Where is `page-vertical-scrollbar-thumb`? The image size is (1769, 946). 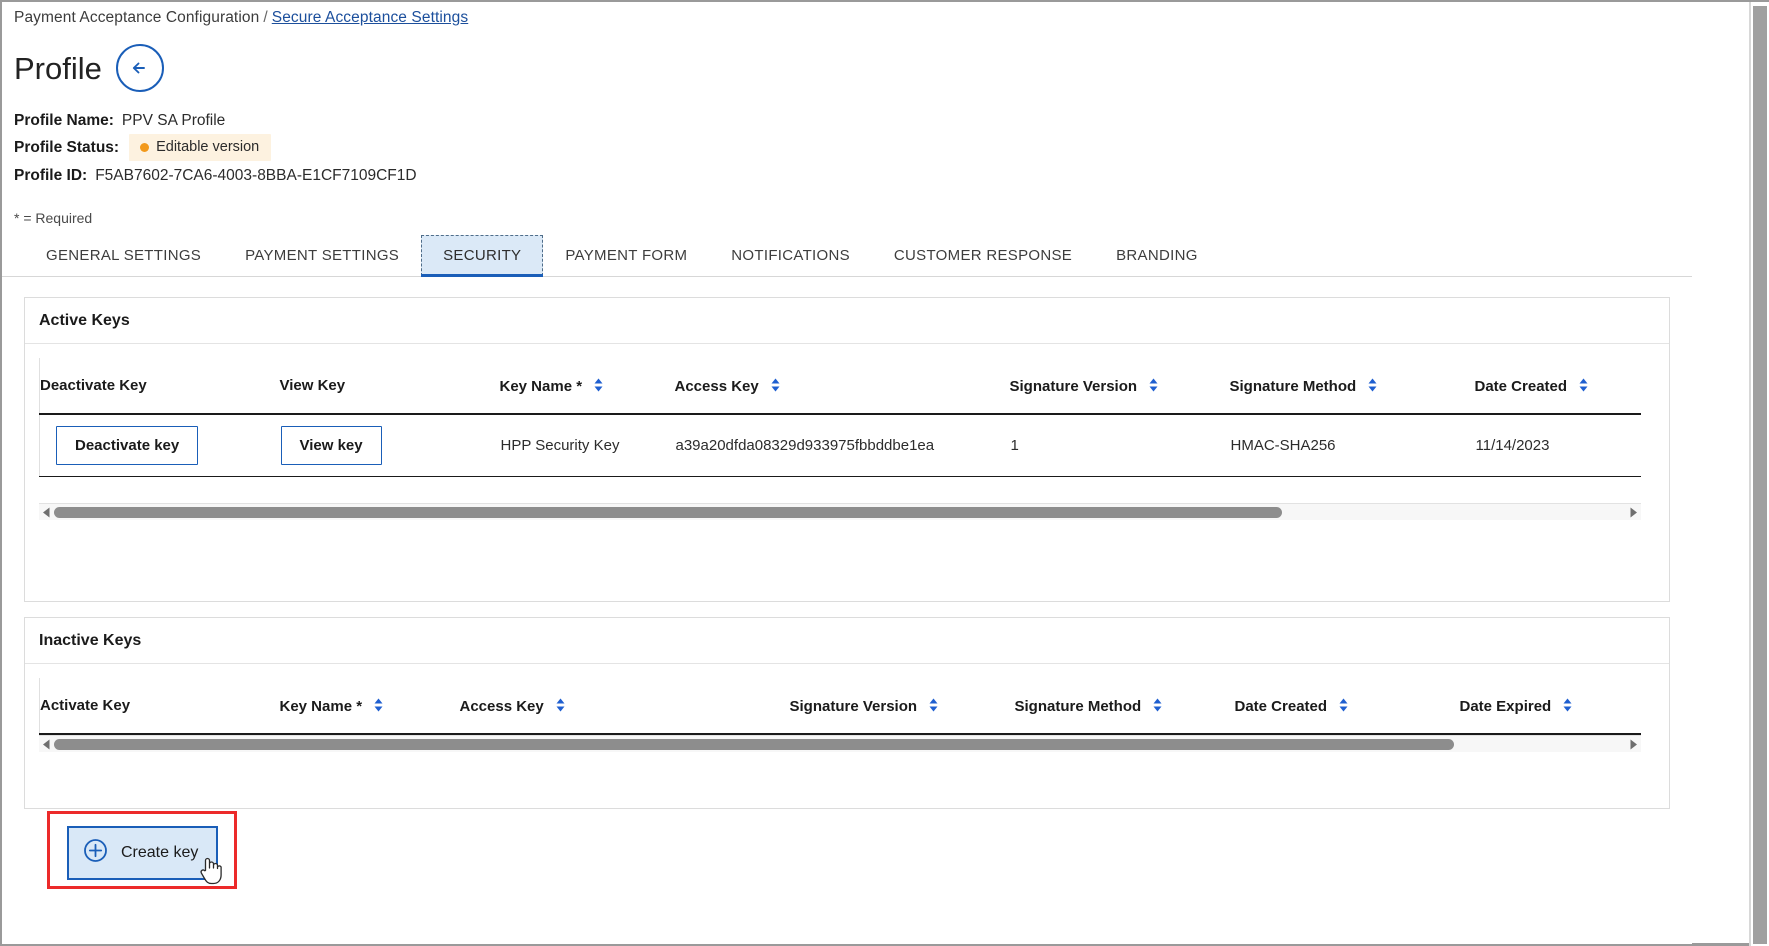
page-vertical-scrollbar-thumb is located at coordinates (1760, 475).